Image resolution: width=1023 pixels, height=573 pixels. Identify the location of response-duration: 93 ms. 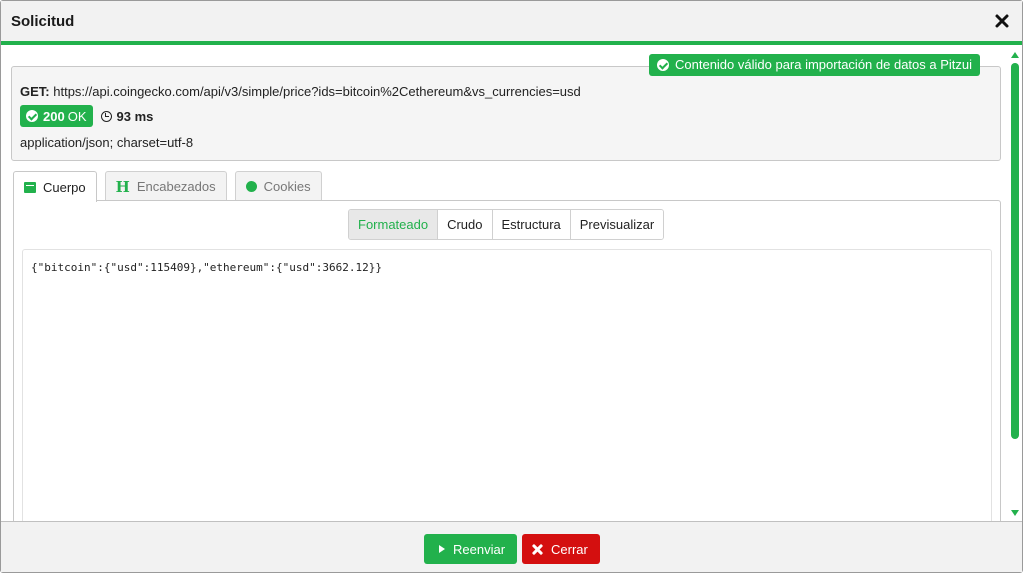
(135, 116).